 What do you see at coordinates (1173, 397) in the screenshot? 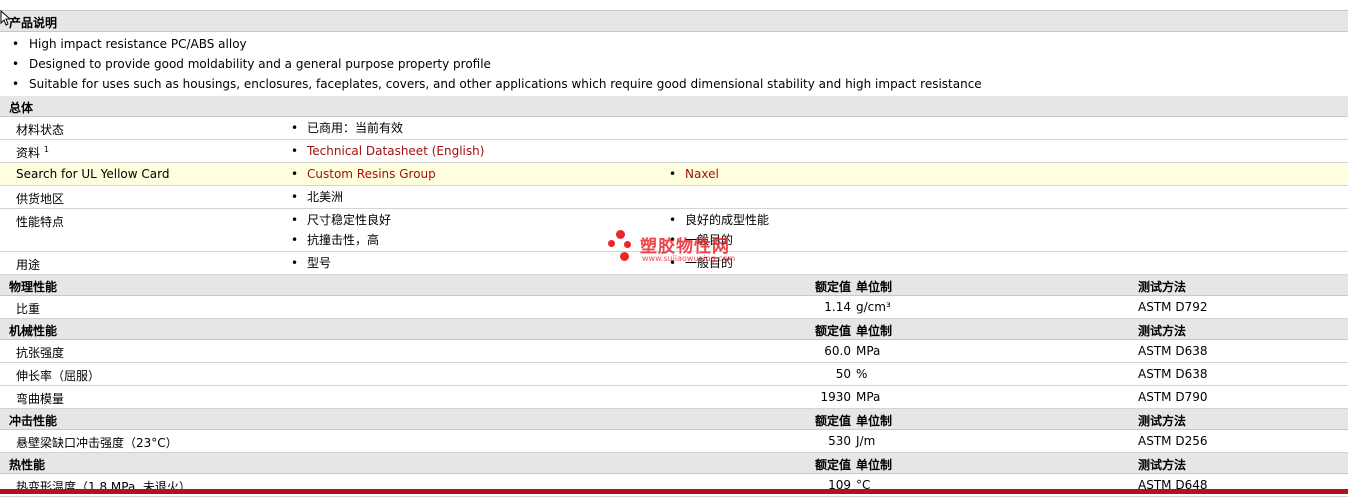
I see `property-test-method: ASTM D790` at bounding box center [1173, 397].